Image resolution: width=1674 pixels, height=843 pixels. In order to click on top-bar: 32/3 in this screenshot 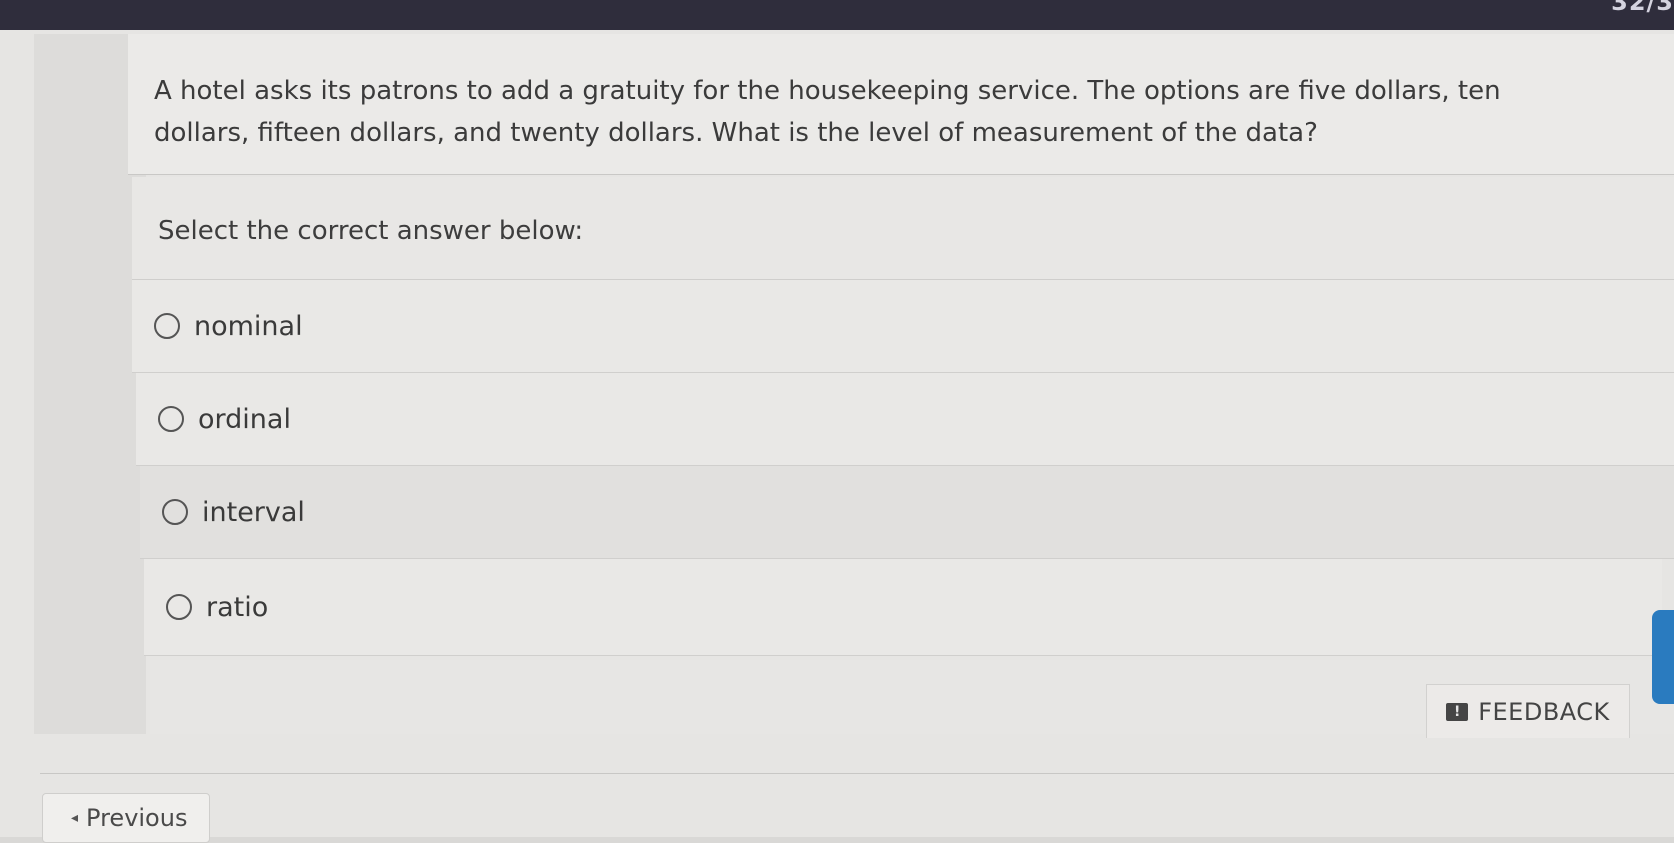, I will do `click(837, 15)`.